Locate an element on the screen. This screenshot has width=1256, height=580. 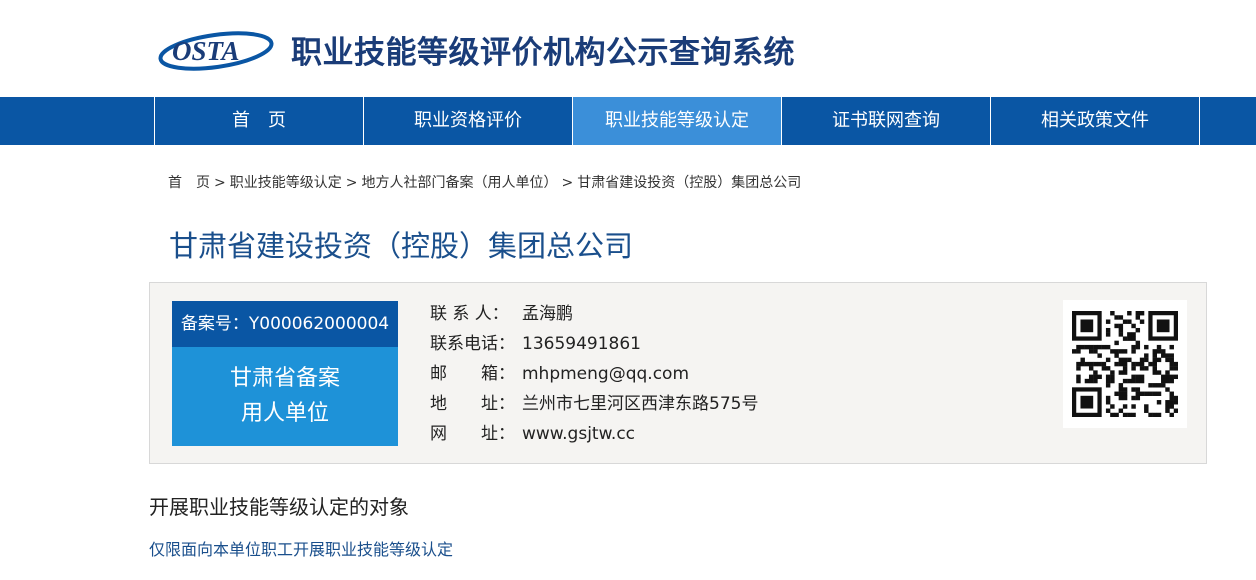
record-type-line1: 甘肃省备案 is located at coordinates (284, 378).